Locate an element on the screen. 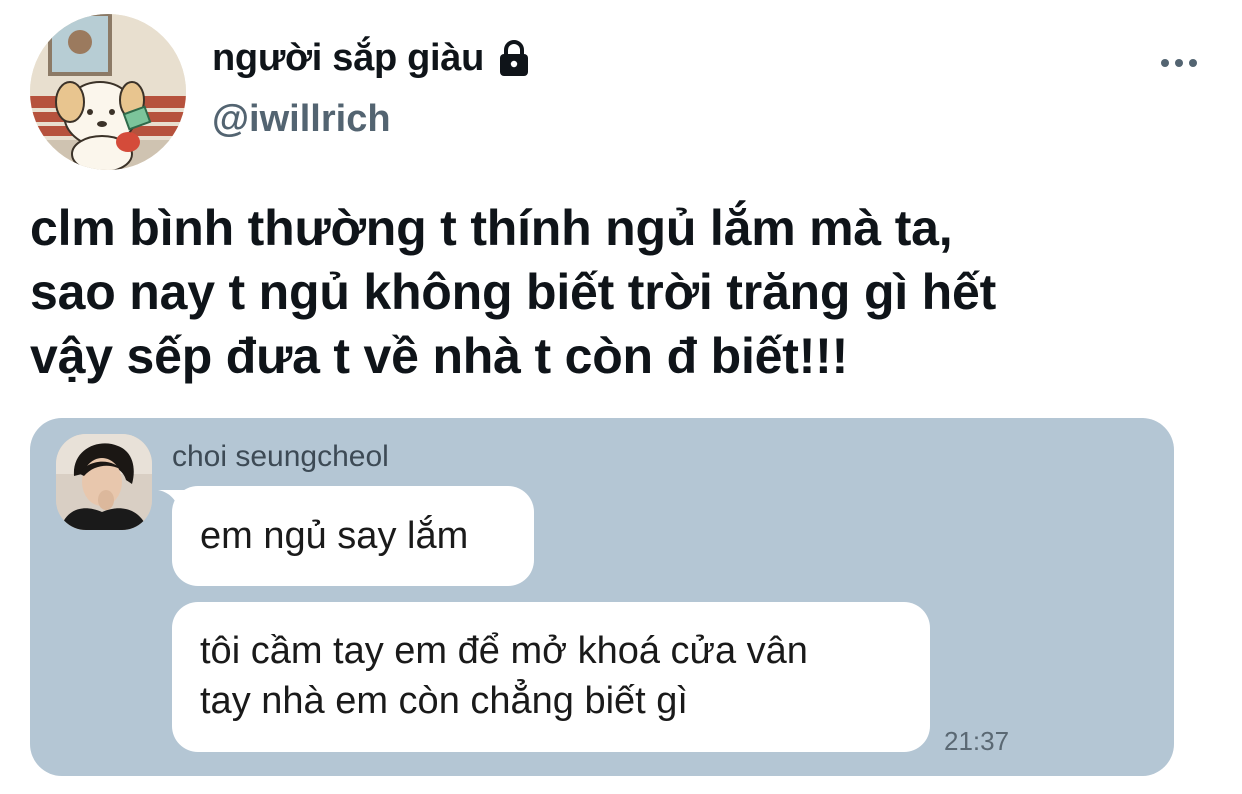 The image size is (1242, 794). message-bubble: em ngủ say lắm is located at coordinates (353, 536).